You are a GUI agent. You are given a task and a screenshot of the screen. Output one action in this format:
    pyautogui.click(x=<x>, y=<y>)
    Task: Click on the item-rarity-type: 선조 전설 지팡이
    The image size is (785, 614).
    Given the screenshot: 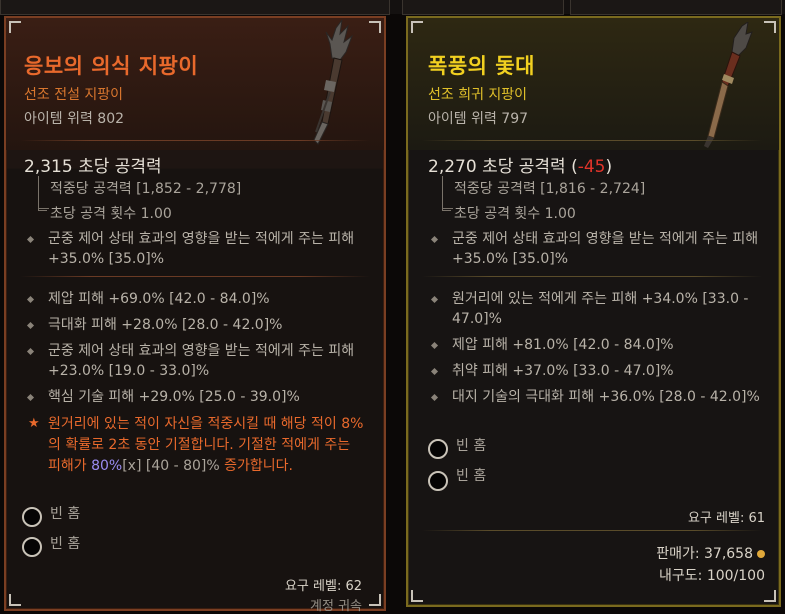 What is the action you would take?
    pyautogui.click(x=74, y=95)
    